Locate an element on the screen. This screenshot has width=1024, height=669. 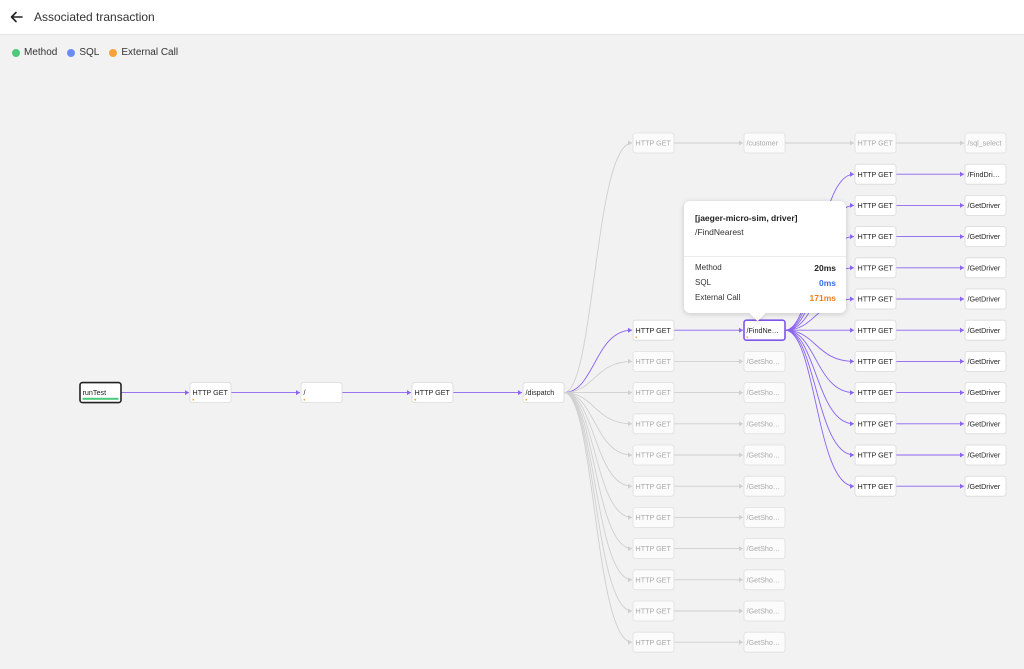
graph-node-c7r4: HTTP GET is located at coordinates (875, 268).